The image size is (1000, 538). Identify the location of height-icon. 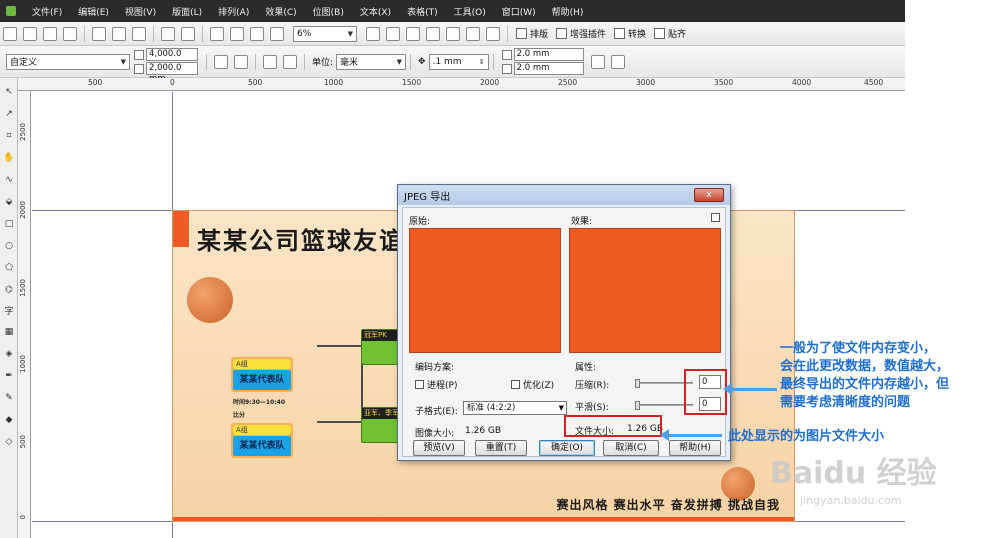
(139, 68).